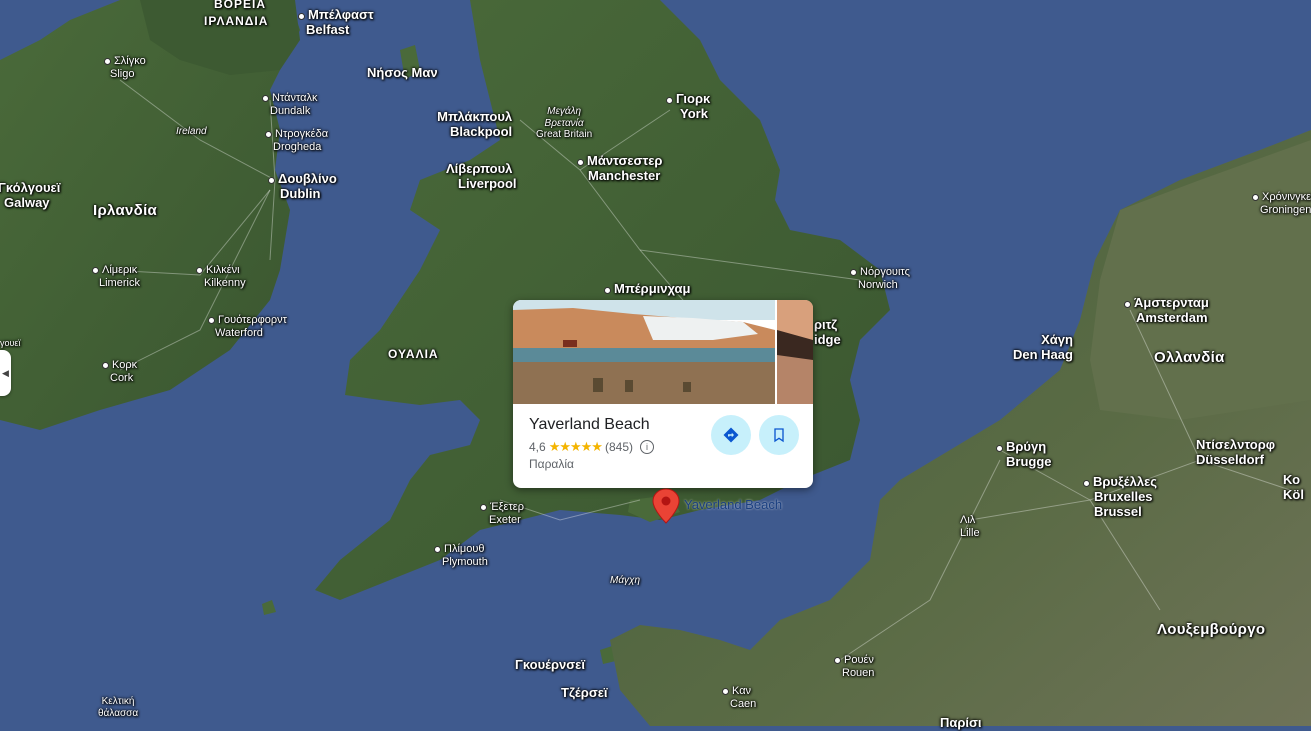 This screenshot has width=1311, height=731. What do you see at coordinates (125, 210) in the screenshot?
I see `label-ireland-country: Ιρλανδία` at bounding box center [125, 210].